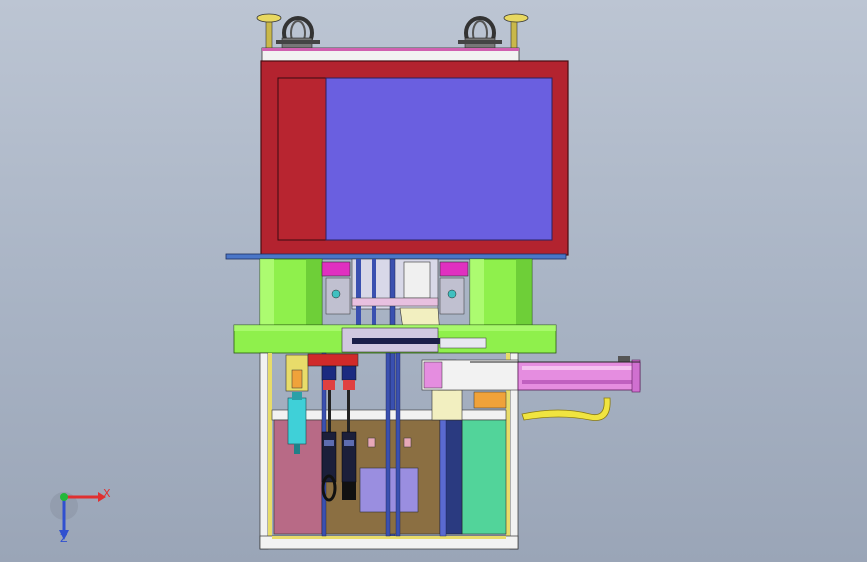  I want to click on mount-plate, so click(396, 256).